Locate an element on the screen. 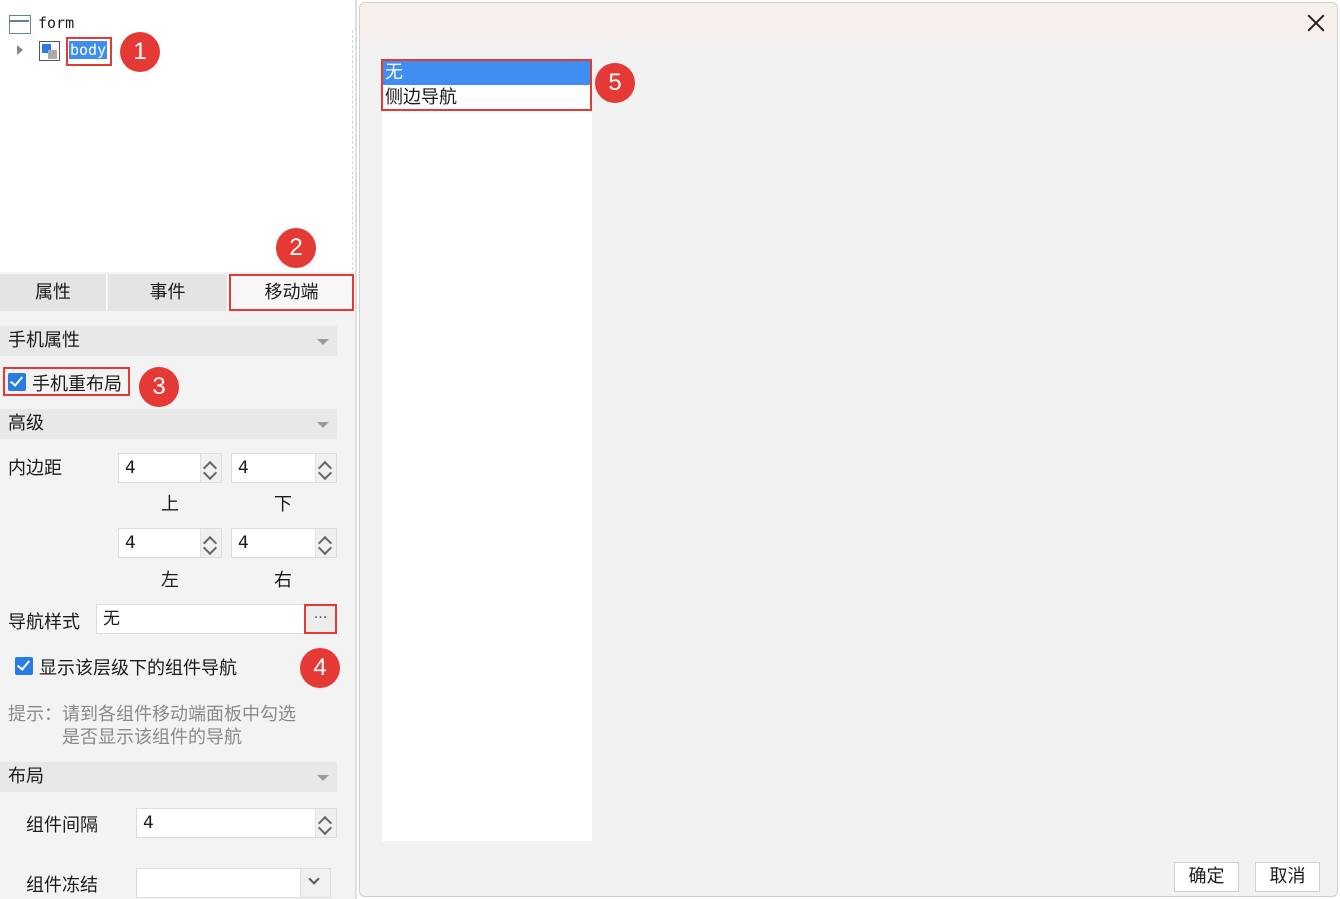 This screenshot has width=1340, height=899. close-icon is located at coordinates (1316, 23).